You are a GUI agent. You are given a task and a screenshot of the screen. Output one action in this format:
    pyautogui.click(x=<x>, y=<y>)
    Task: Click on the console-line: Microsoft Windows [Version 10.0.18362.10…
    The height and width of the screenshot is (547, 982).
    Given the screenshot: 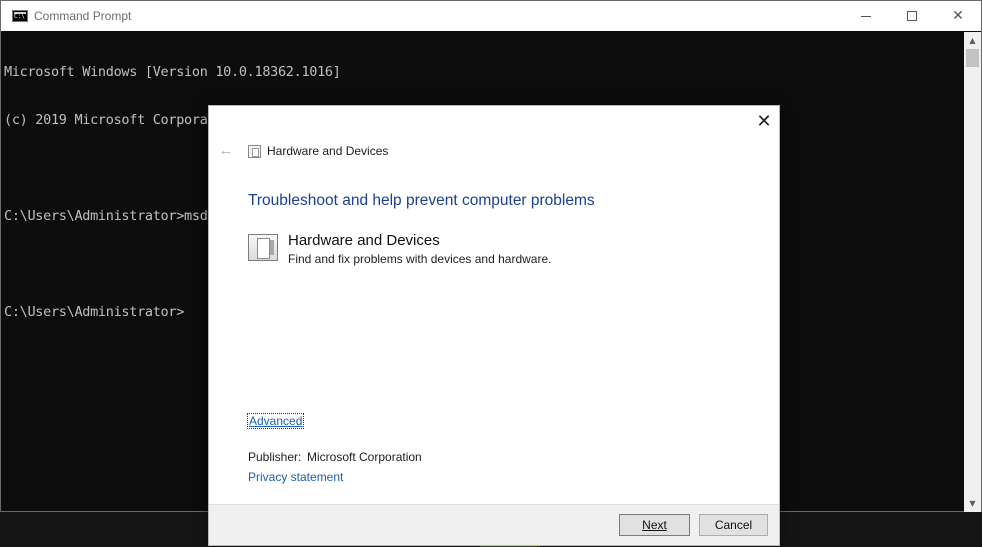 What is the action you would take?
    pyautogui.click(x=172, y=72)
    